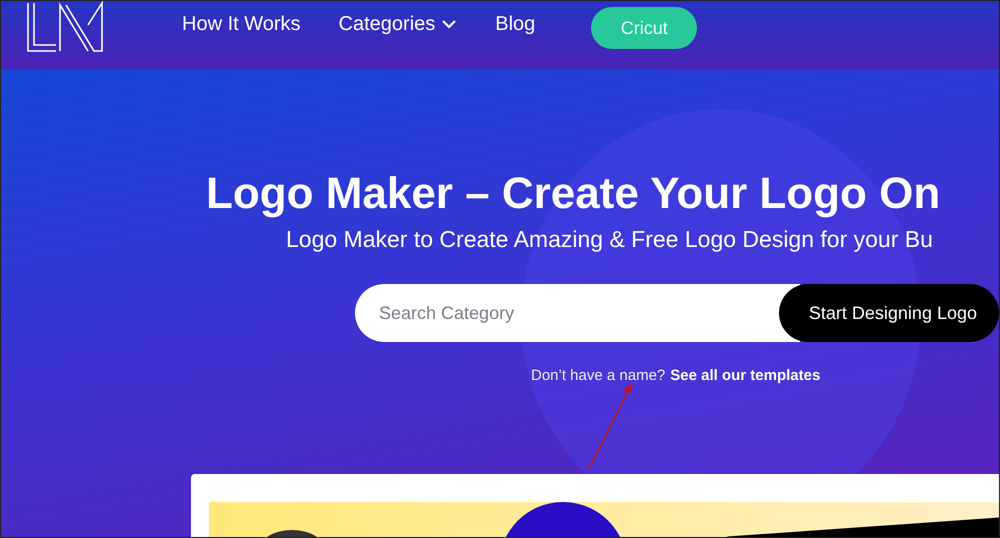  What do you see at coordinates (574, 194) in the screenshot?
I see `hero-title: Logo Maker – Create Your Logo On` at bounding box center [574, 194].